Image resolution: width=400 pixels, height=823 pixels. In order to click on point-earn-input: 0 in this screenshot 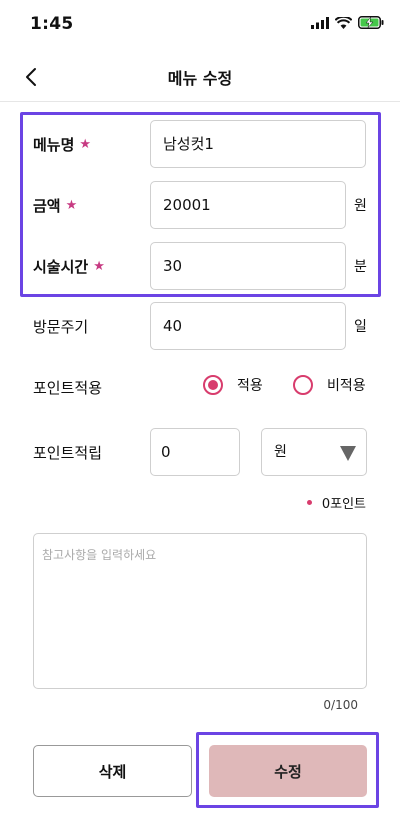, I will do `click(195, 452)`.